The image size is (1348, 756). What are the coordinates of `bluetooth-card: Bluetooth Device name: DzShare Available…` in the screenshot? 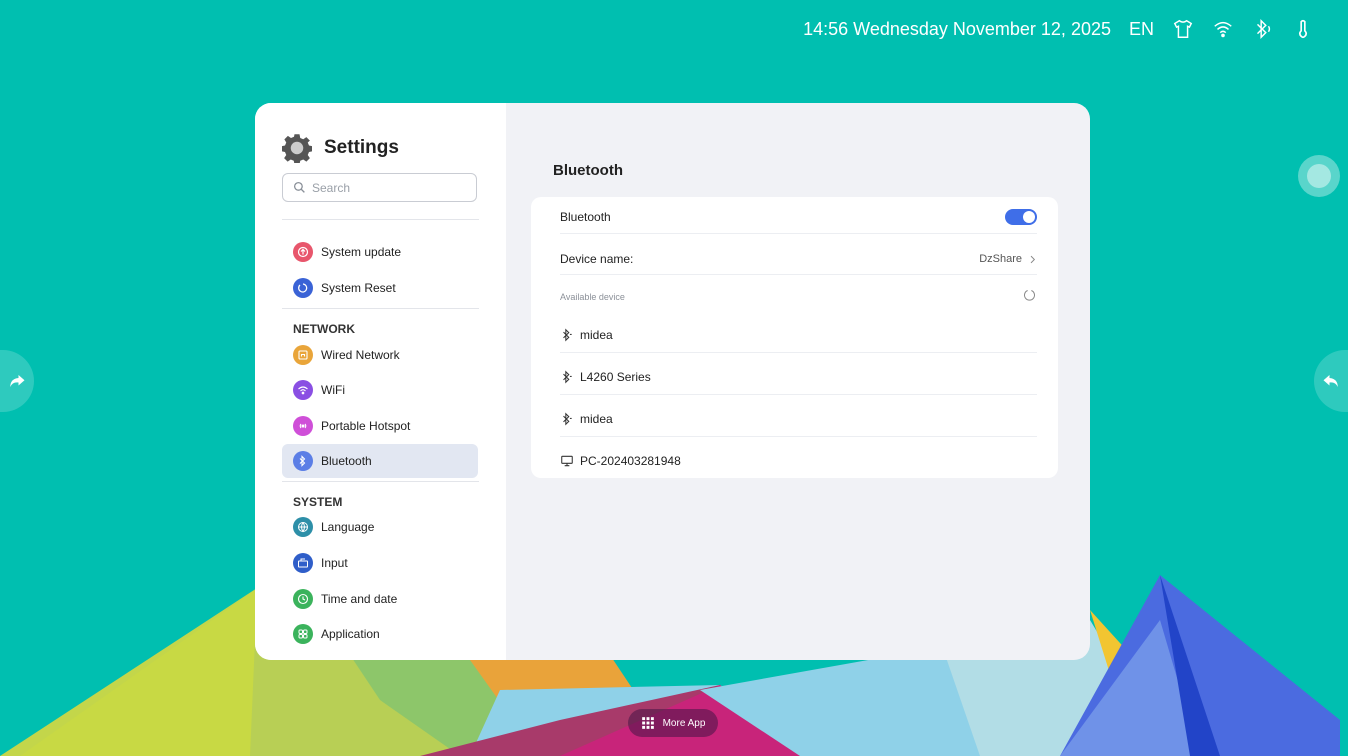 It's located at (794, 337).